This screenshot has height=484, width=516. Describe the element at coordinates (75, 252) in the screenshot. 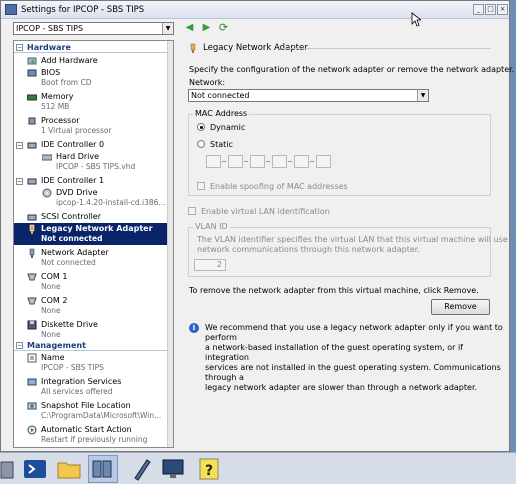

I see `tree-item-label: Network Adapter` at that location.